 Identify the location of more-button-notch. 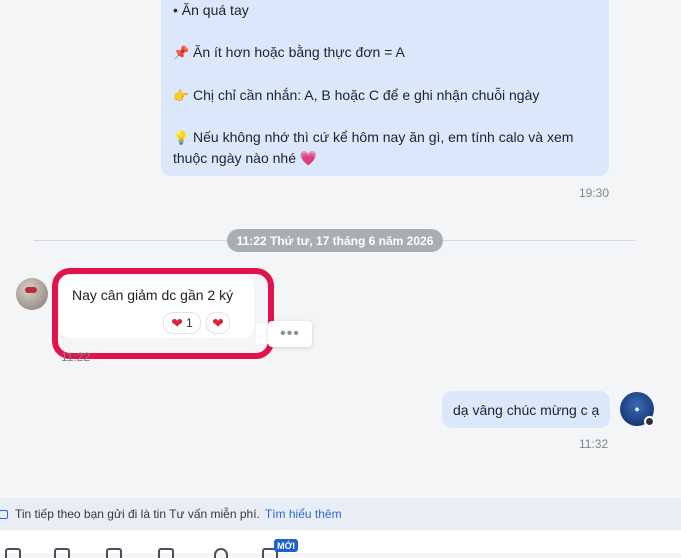
(262, 334).